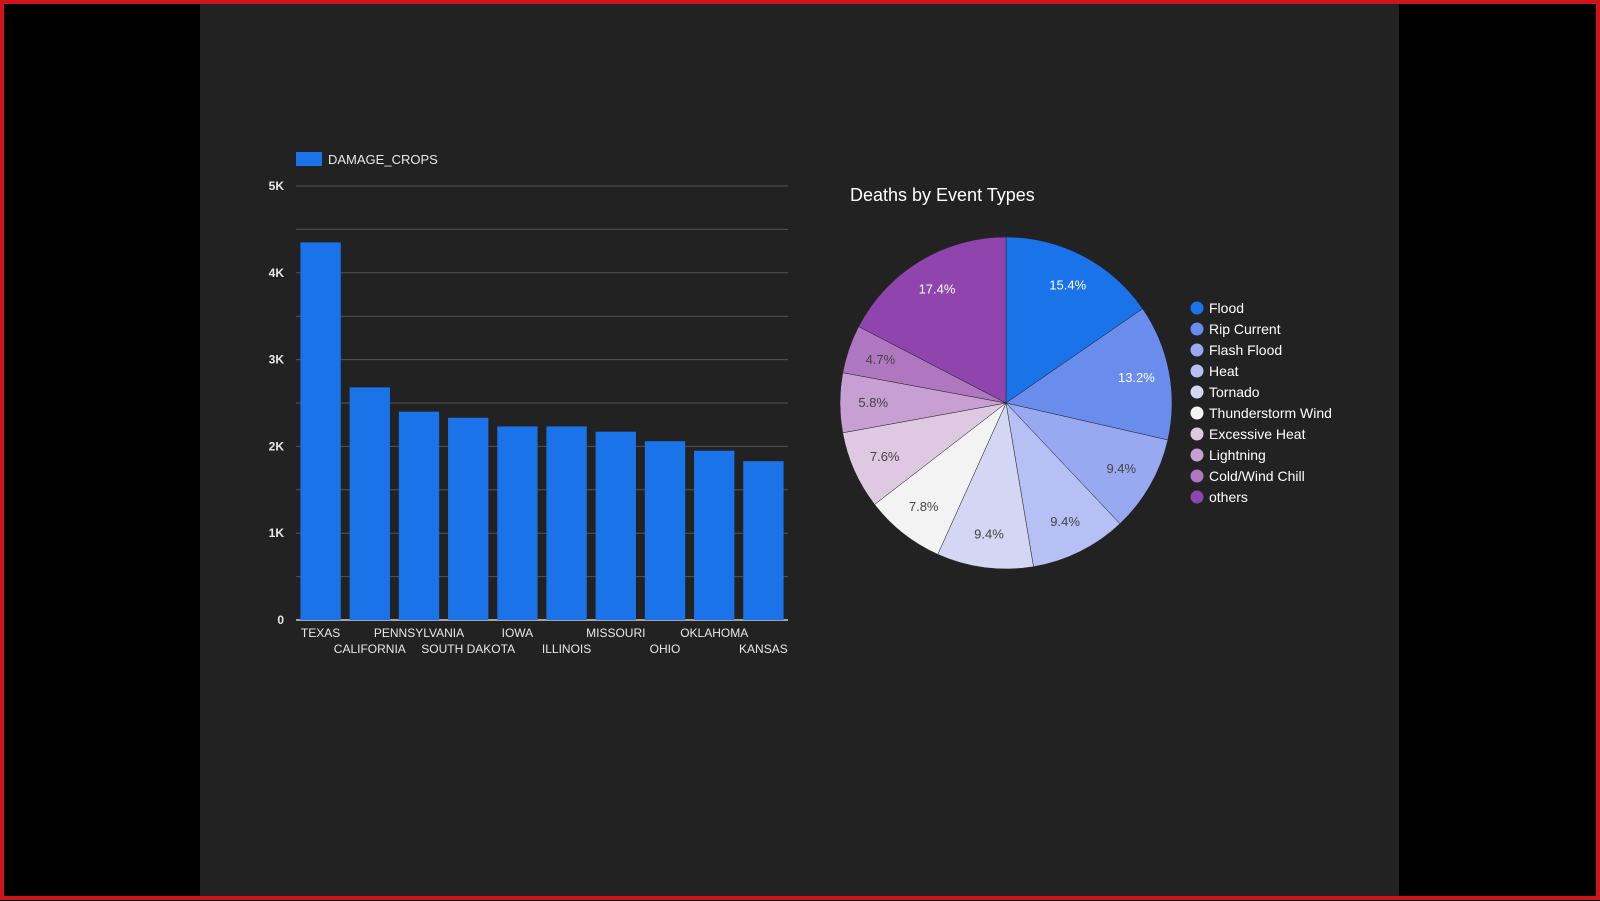 The width and height of the screenshot is (1600, 901). Describe the element at coordinates (566, 649) in the screenshot. I see `bar-x-tick-label: ILLINOIS` at that location.